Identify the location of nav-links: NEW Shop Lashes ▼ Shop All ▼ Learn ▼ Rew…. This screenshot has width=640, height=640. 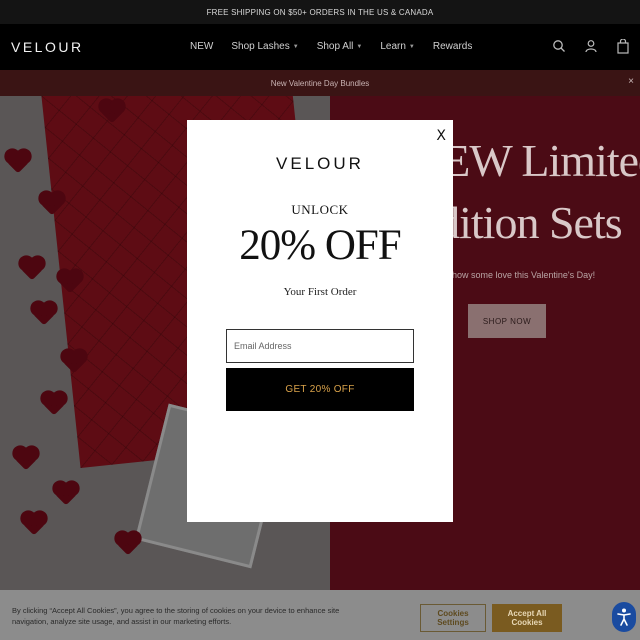
(340, 46).